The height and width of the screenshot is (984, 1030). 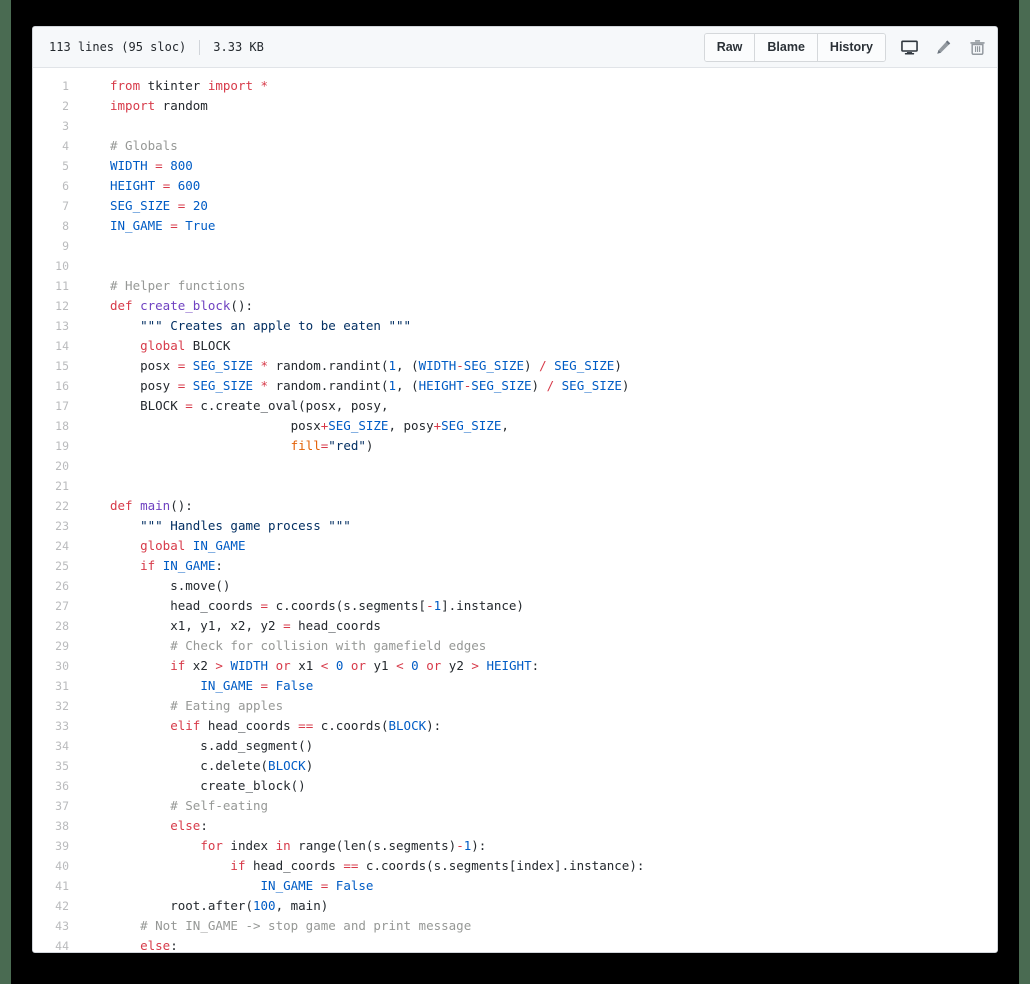 What do you see at coordinates (148, 405) in the screenshot?
I see `token-pln: BLOCK` at bounding box center [148, 405].